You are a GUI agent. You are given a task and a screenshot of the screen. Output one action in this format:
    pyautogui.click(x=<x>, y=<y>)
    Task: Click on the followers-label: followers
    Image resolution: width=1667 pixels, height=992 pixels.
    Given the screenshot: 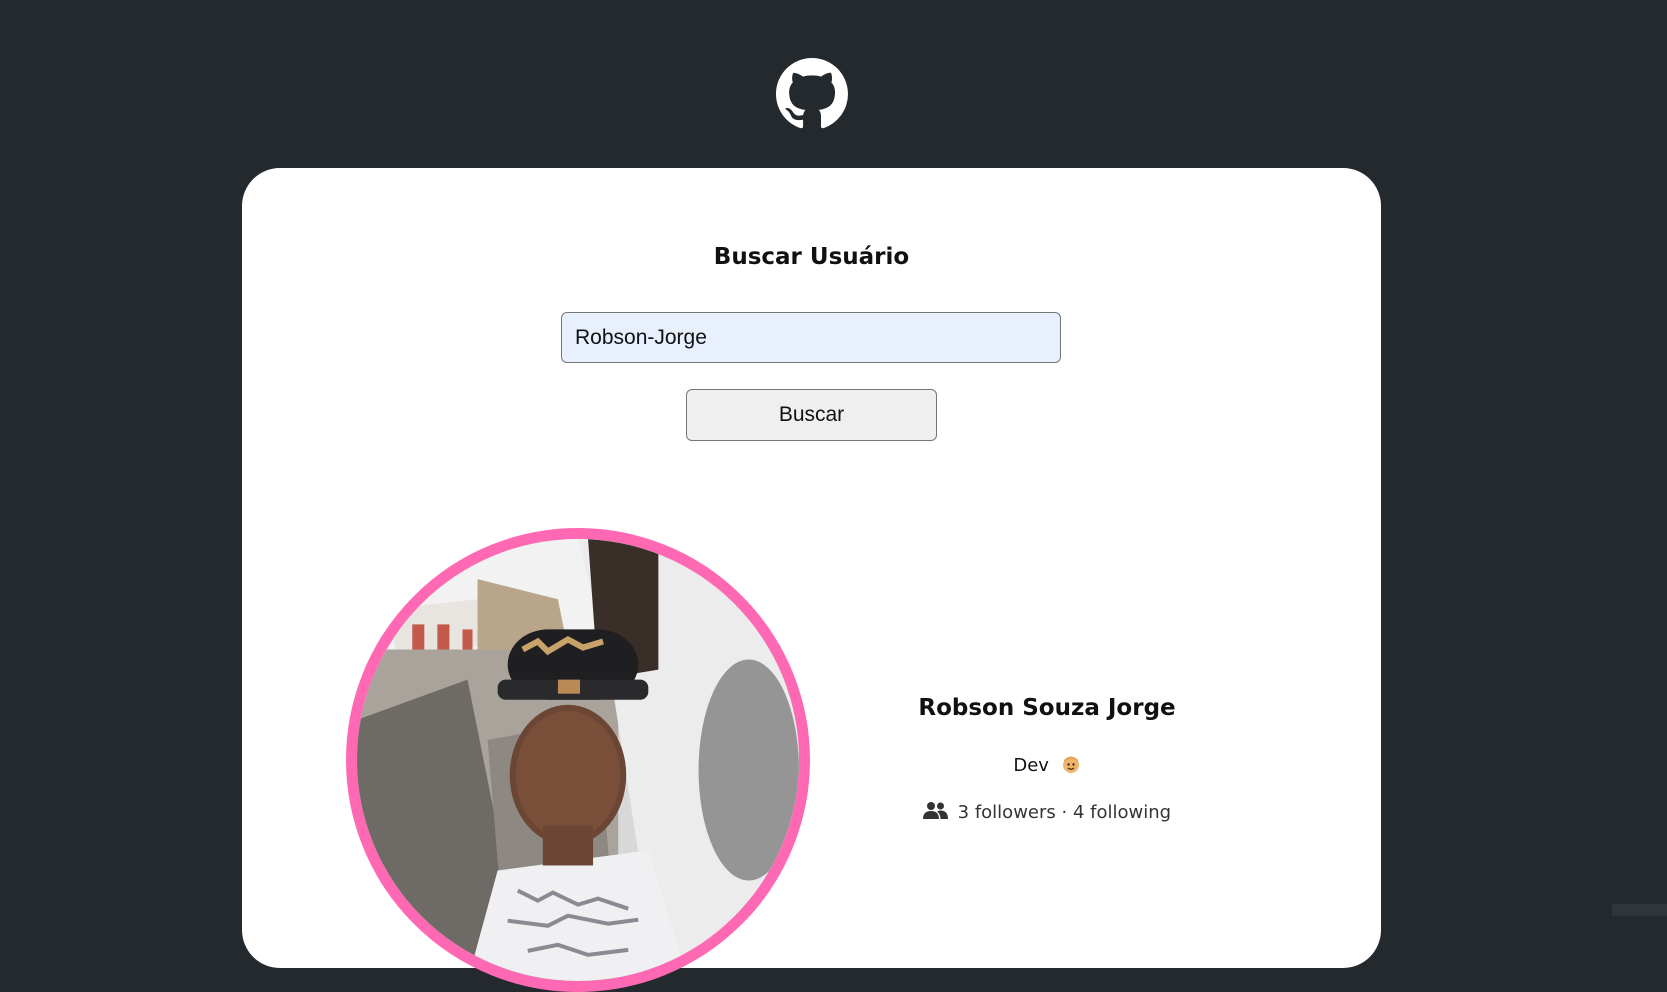 What is the action you would take?
    pyautogui.click(x=1015, y=812)
    